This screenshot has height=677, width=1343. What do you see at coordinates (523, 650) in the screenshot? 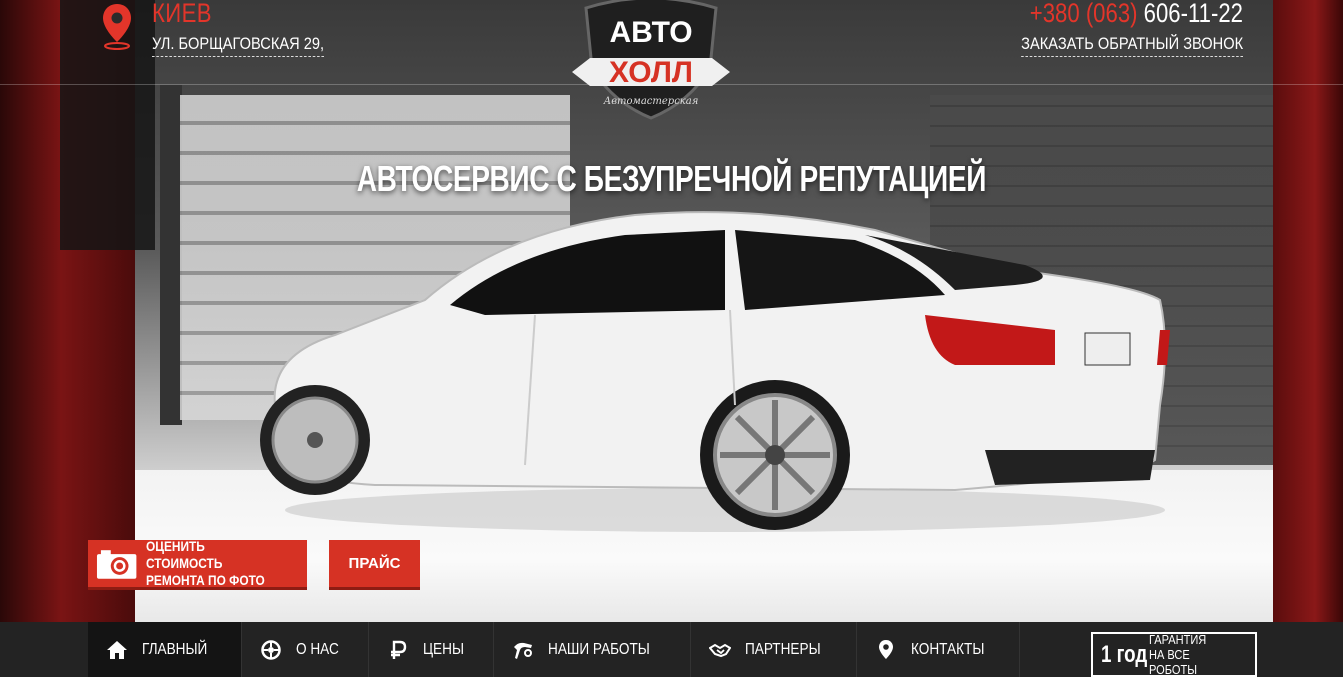
I see `car-tool-icon` at bounding box center [523, 650].